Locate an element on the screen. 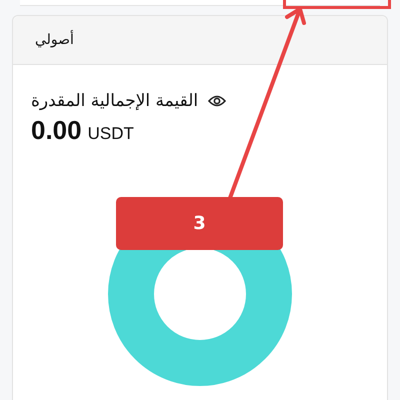 This screenshot has width=400, height=400. step-label: 3 is located at coordinates (199, 223).